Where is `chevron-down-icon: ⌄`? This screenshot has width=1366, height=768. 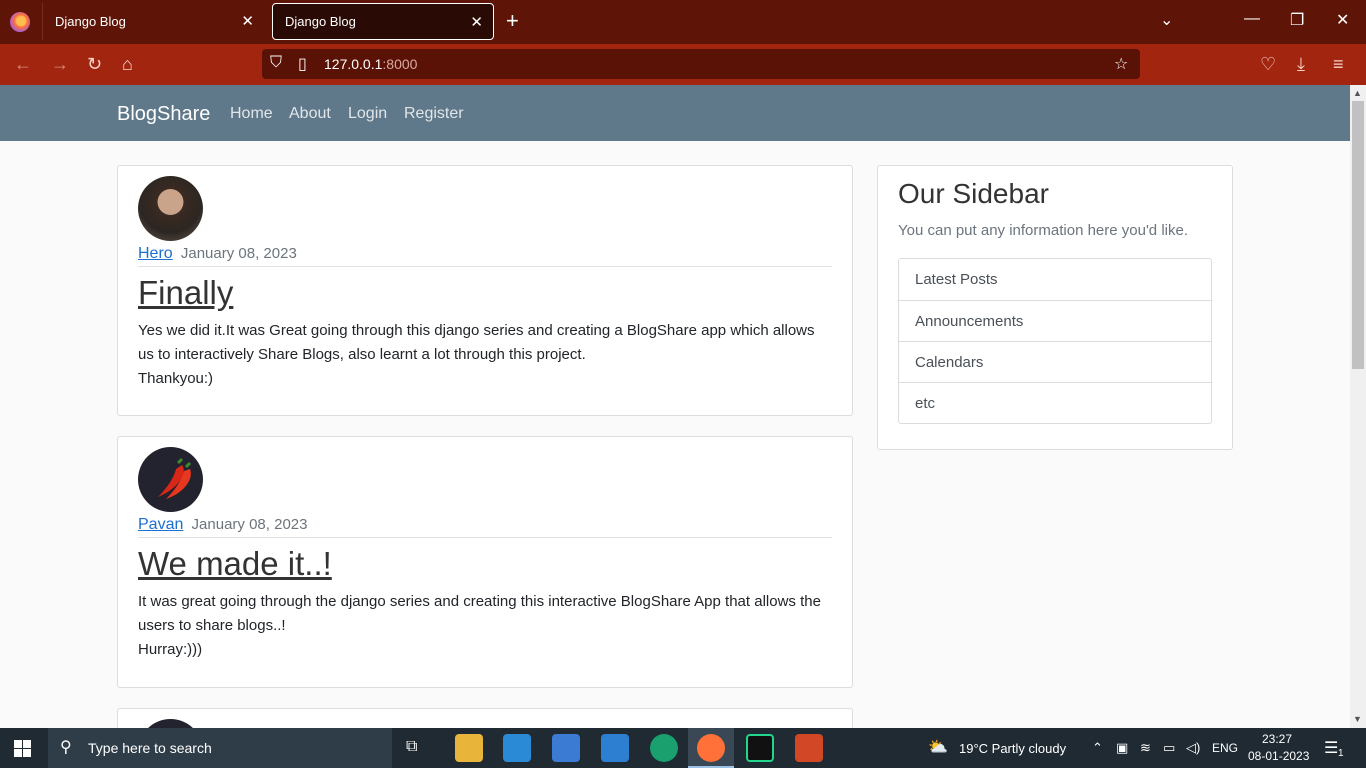
chevron-down-icon: ⌄ is located at coordinates (1166, 20).